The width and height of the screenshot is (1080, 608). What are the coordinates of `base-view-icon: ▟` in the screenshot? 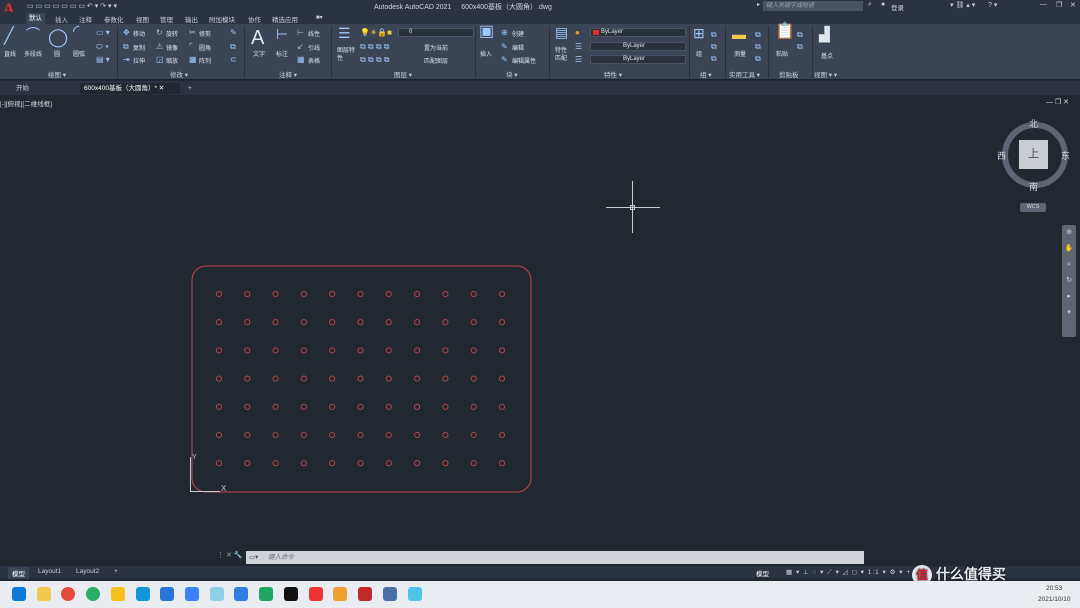 It's located at (824, 34).